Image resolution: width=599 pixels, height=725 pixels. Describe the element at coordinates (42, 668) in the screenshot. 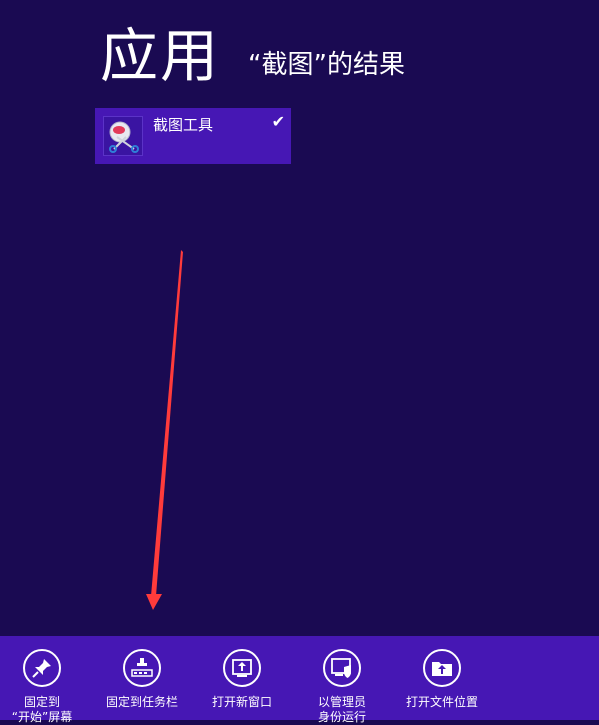

I see `pin-icon` at that location.